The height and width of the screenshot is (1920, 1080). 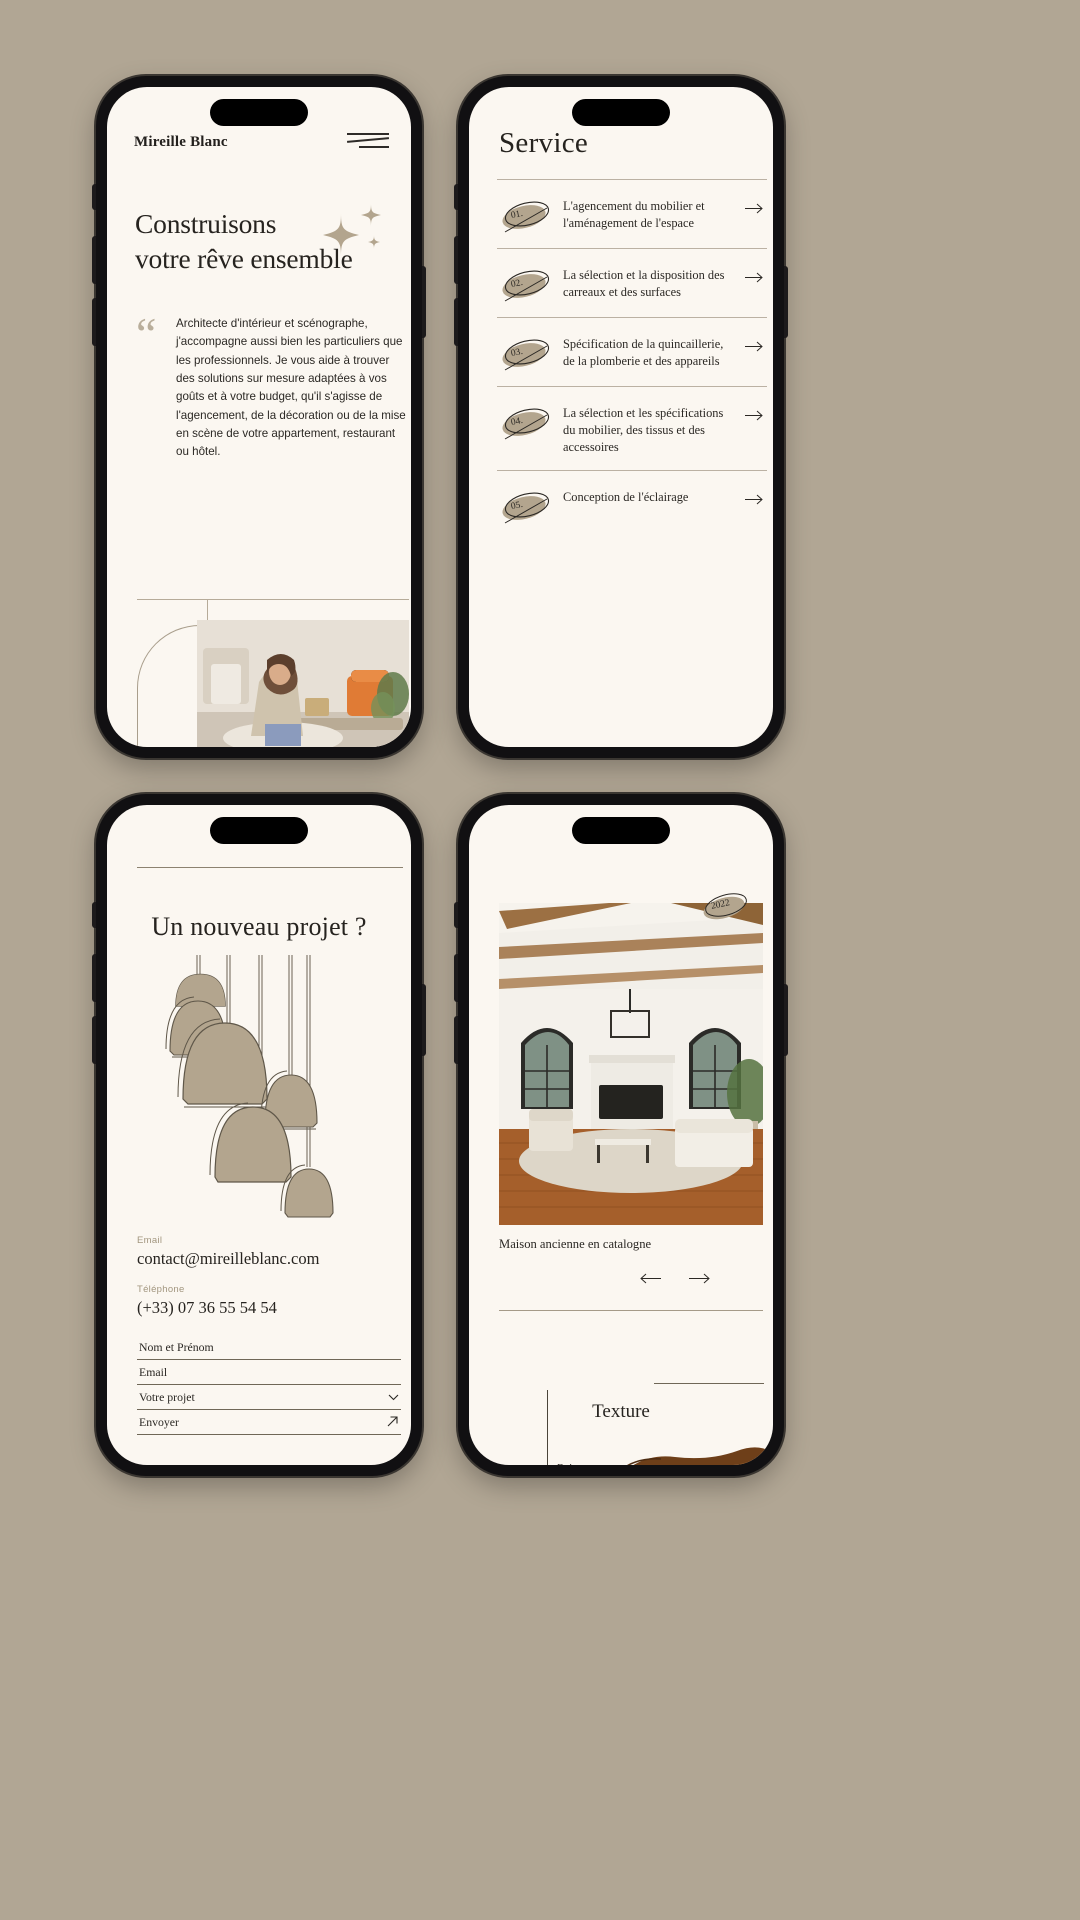 What do you see at coordinates (270, 1308) in the screenshot?
I see `phone-value: (+33) 07 36 55 54 54` at bounding box center [270, 1308].